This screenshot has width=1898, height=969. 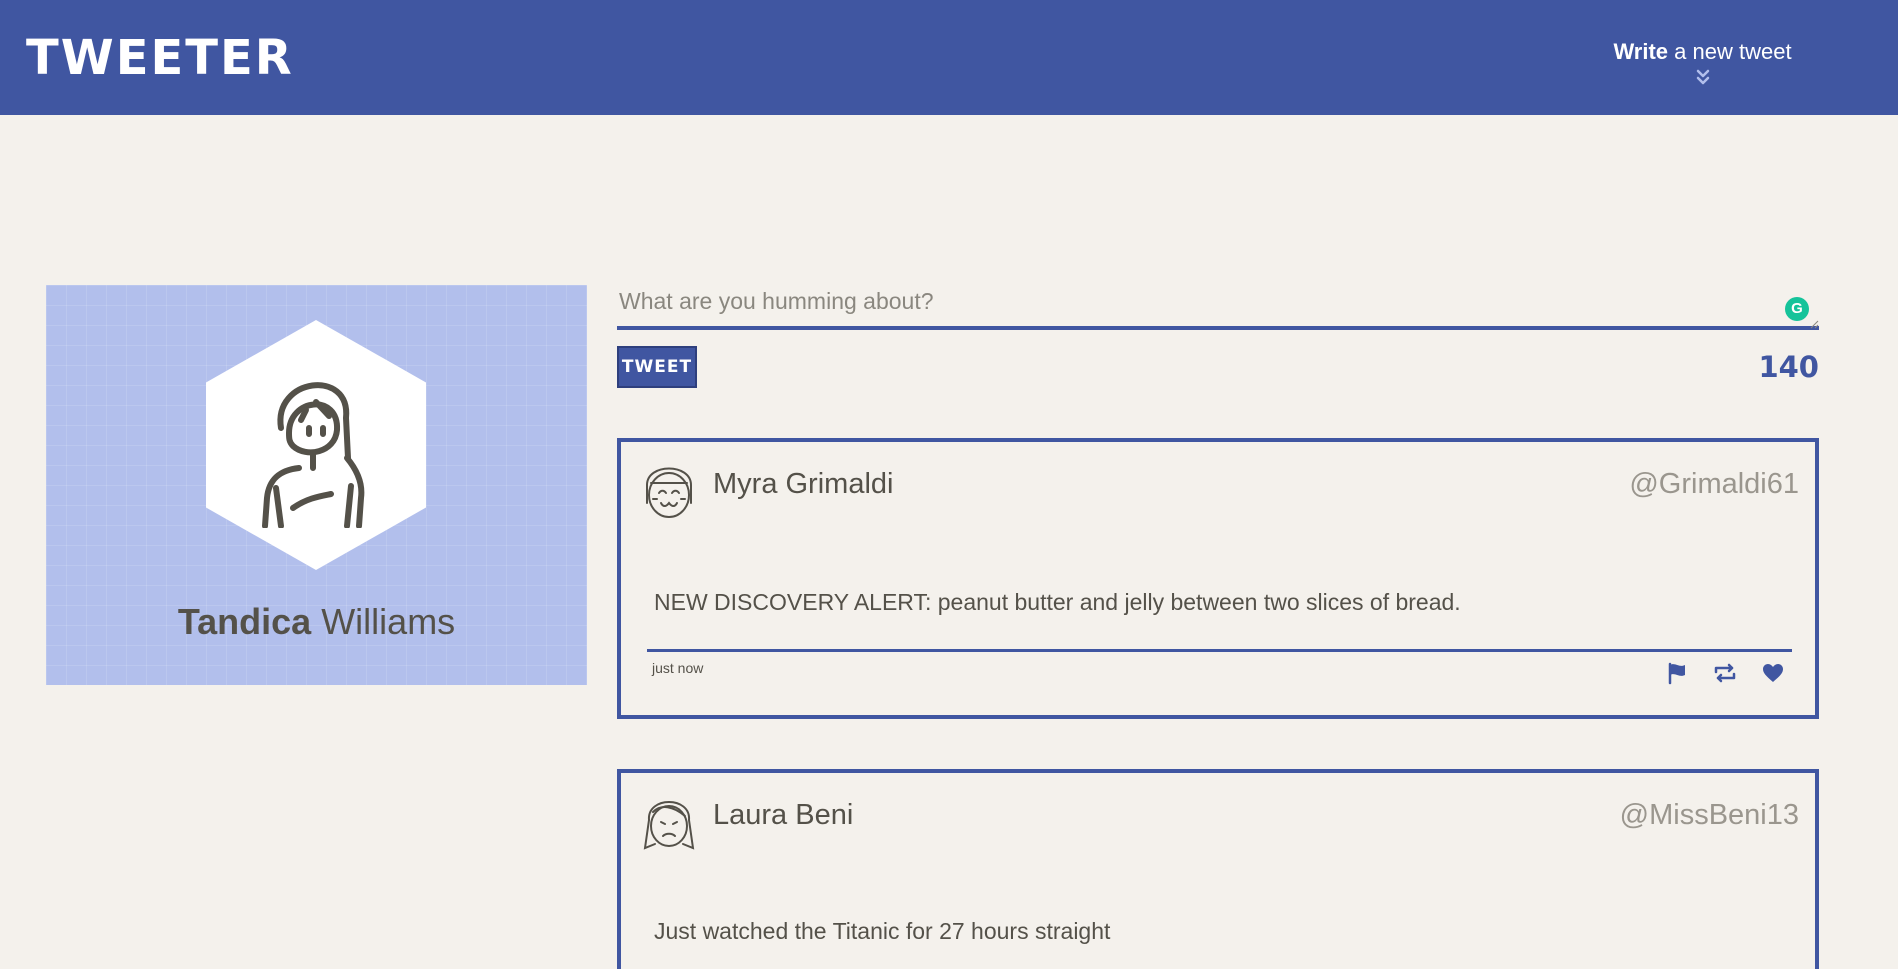 What do you see at coordinates (678, 668) in the screenshot?
I see `tweet-timestamp: just now` at bounding box center [678, 668].